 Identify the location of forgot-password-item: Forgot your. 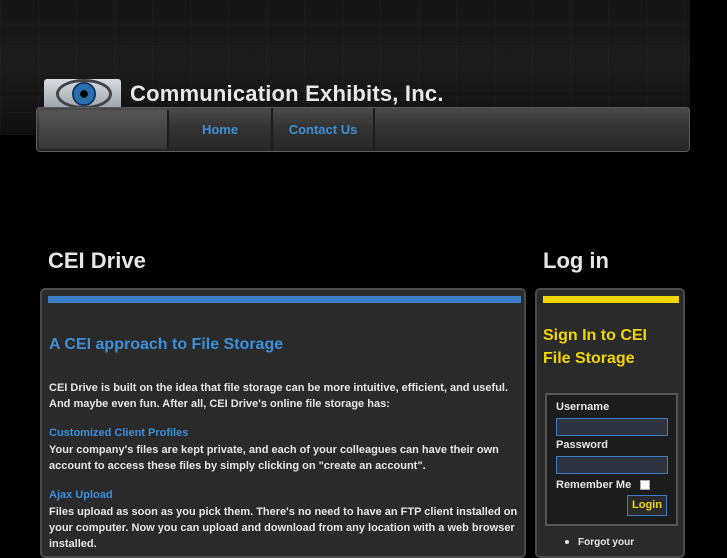
(599, 542).